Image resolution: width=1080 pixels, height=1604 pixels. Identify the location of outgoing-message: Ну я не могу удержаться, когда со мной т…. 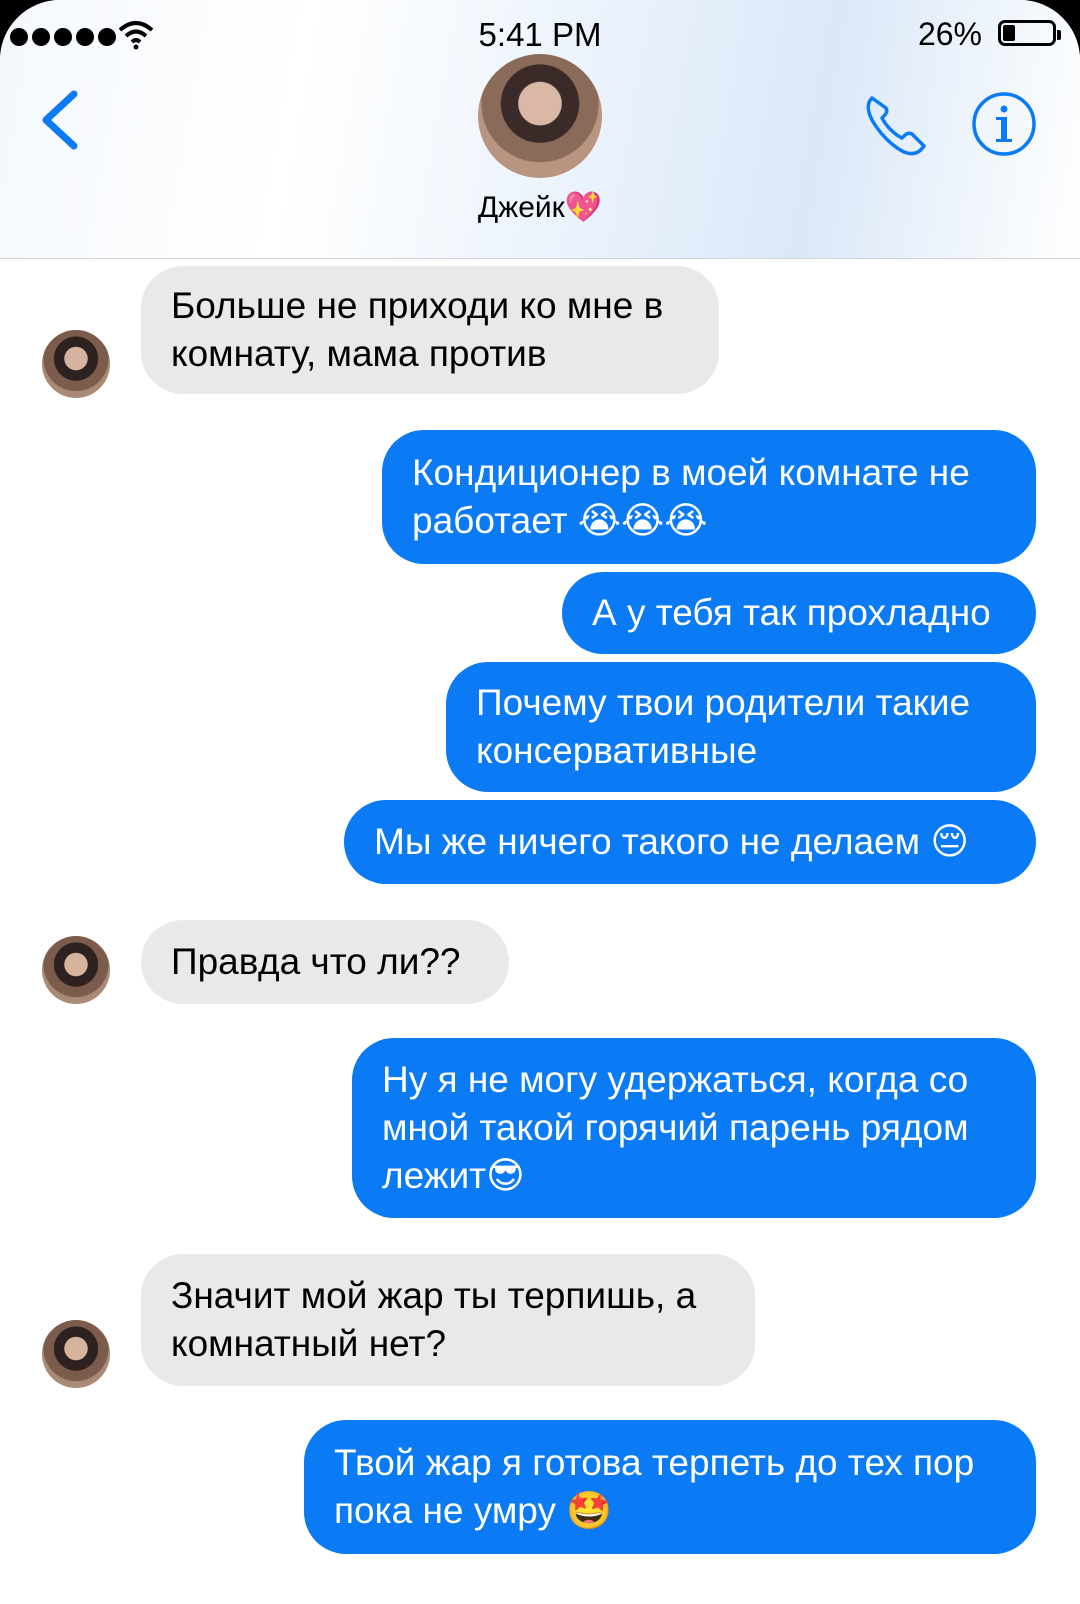
(694, 1128).